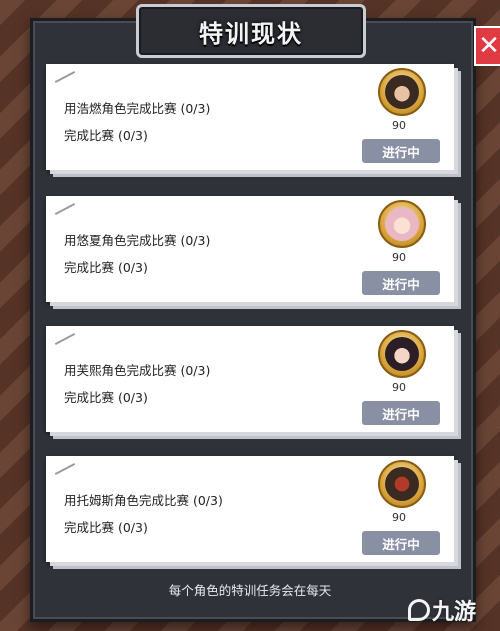  I want to click on task-card-youxia: 用悠夏角色完成比赛 (0/3) 完成比赛 (0/3) 90 进行中, so click(250, 249).